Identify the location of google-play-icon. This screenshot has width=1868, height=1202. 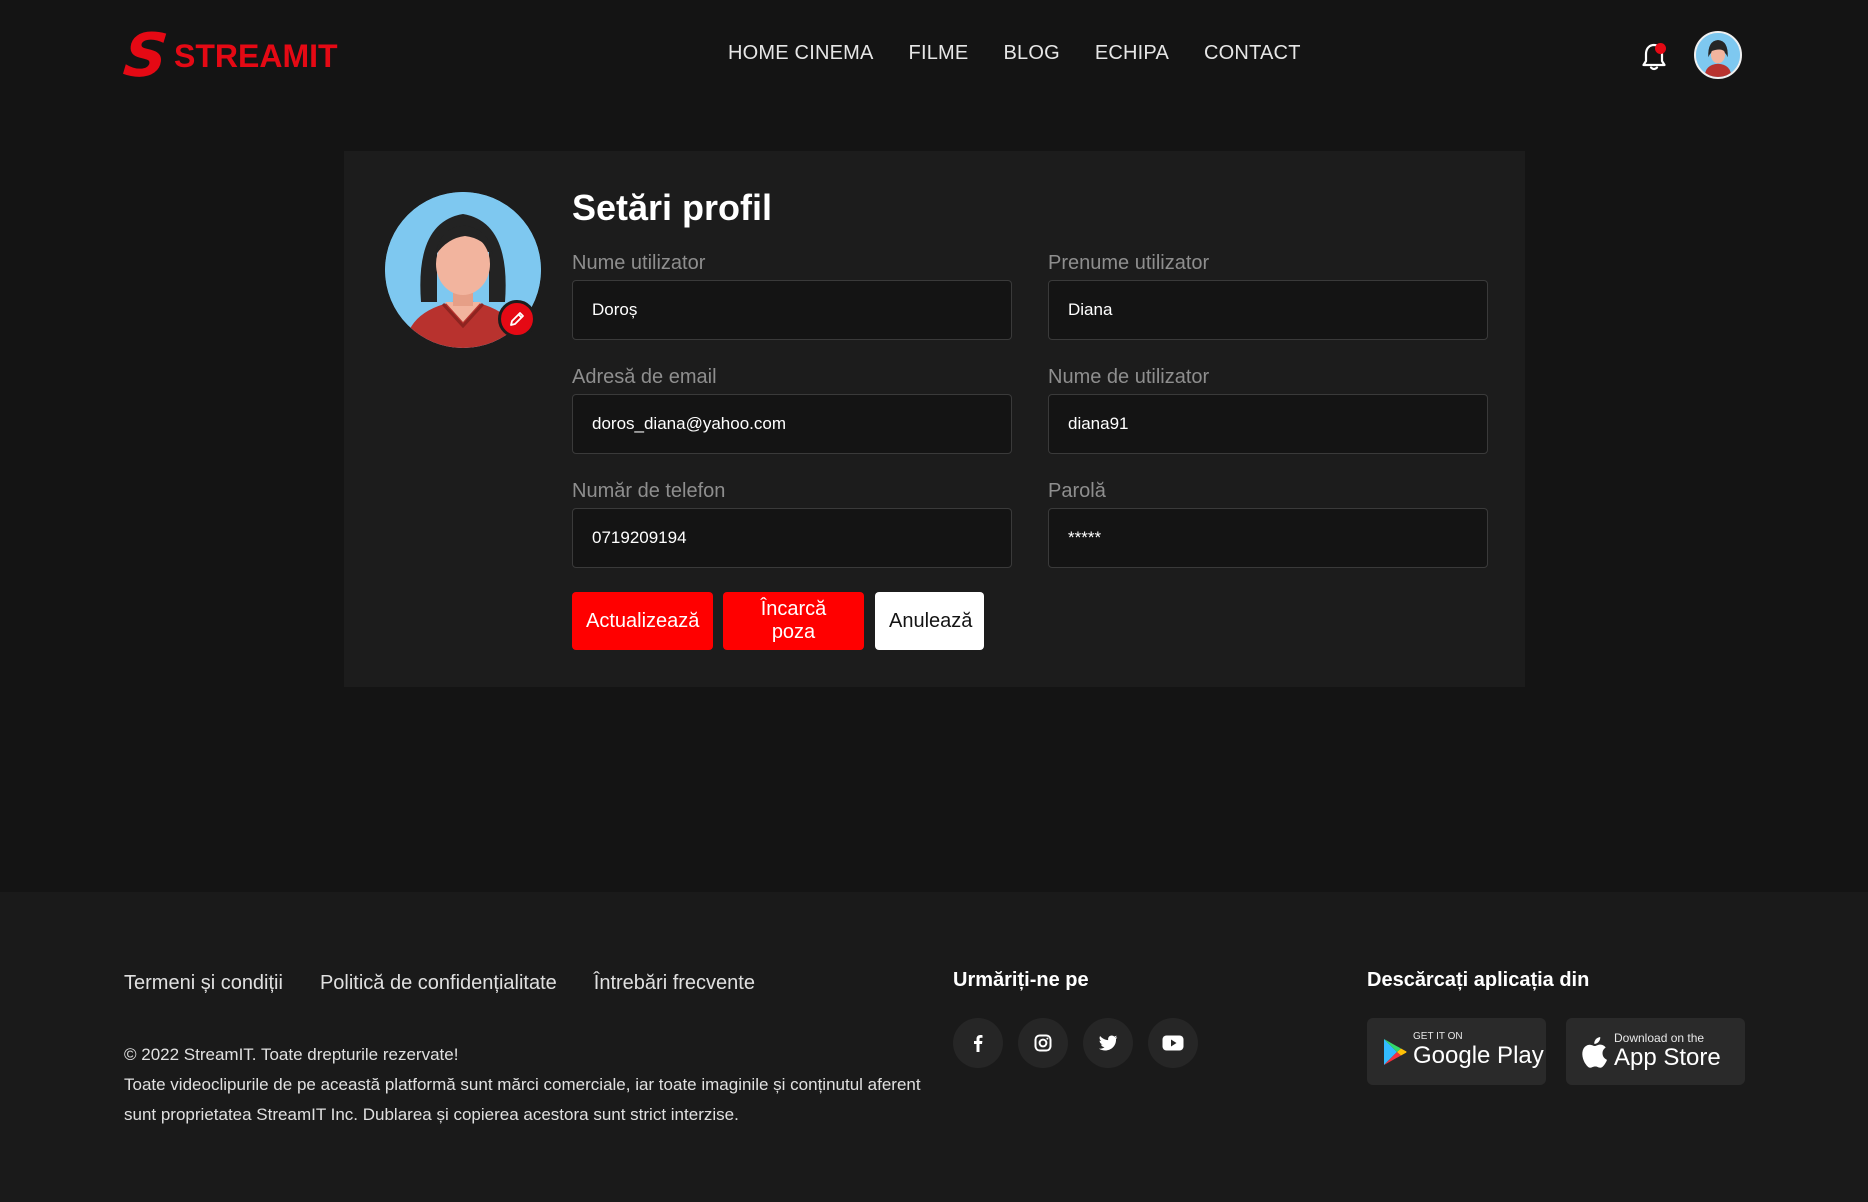
(1395, 1051).